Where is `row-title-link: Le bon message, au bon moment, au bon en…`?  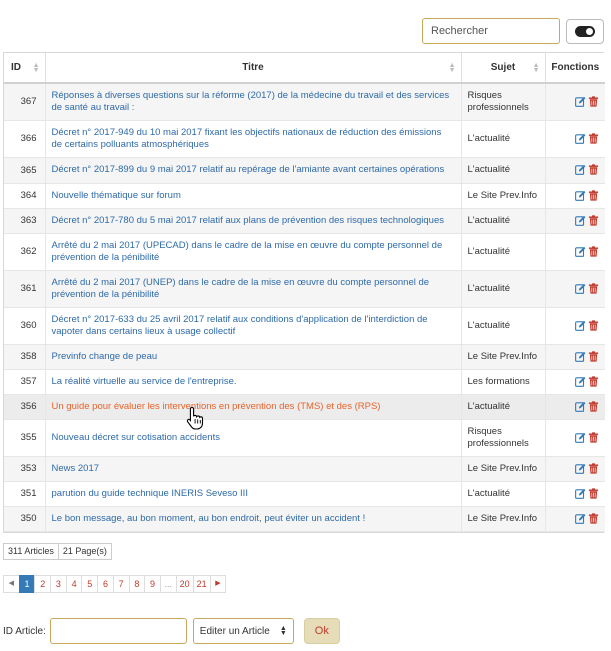
row-title-link: Le bon message, au bon moment, au bon en… is located at coordinates (209, 518).